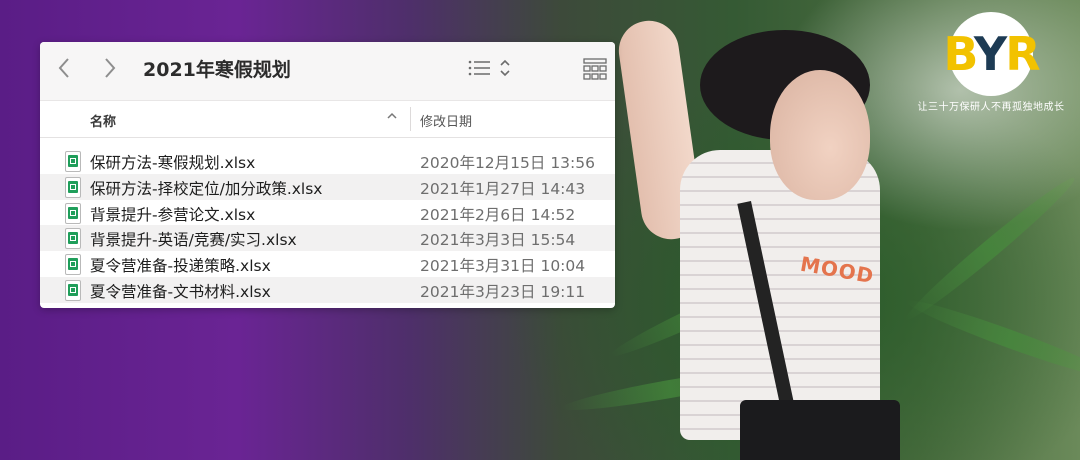 The width and height of the screenshot is (1080, 460). I want to click on grid-view-icon, so click(595, 69).